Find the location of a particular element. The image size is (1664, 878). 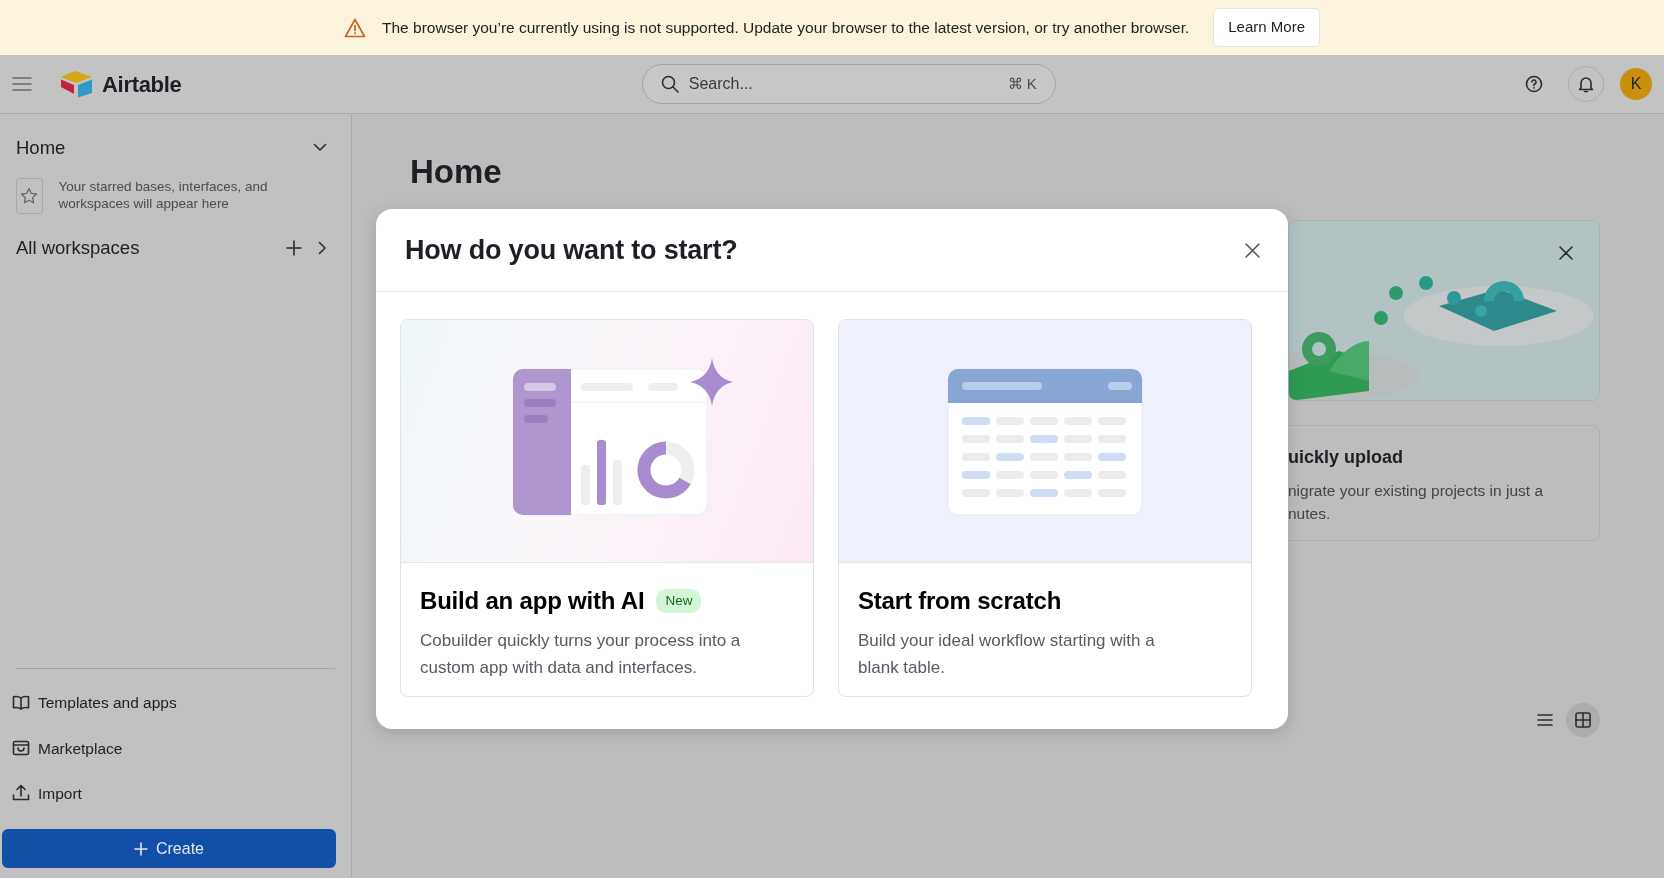

grid-icon is located at coordinates (1583, 720).